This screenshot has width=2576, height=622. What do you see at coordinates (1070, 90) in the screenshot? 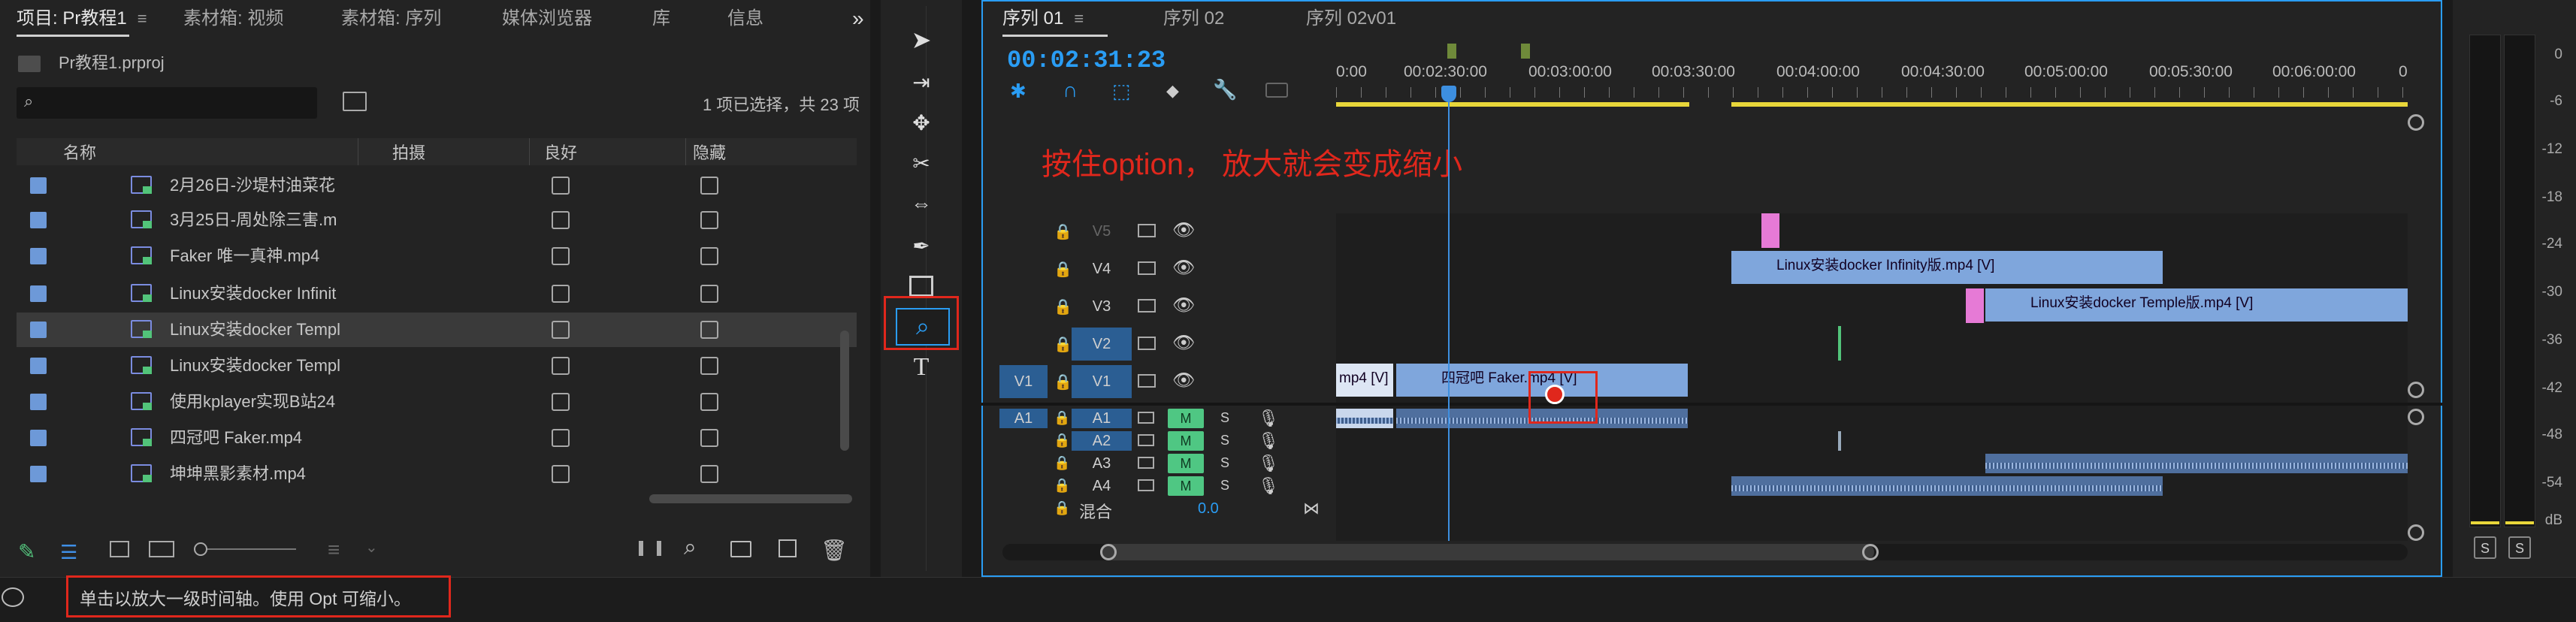
I see `magnet-icon: ∩` at bounding box center [1070, 90].